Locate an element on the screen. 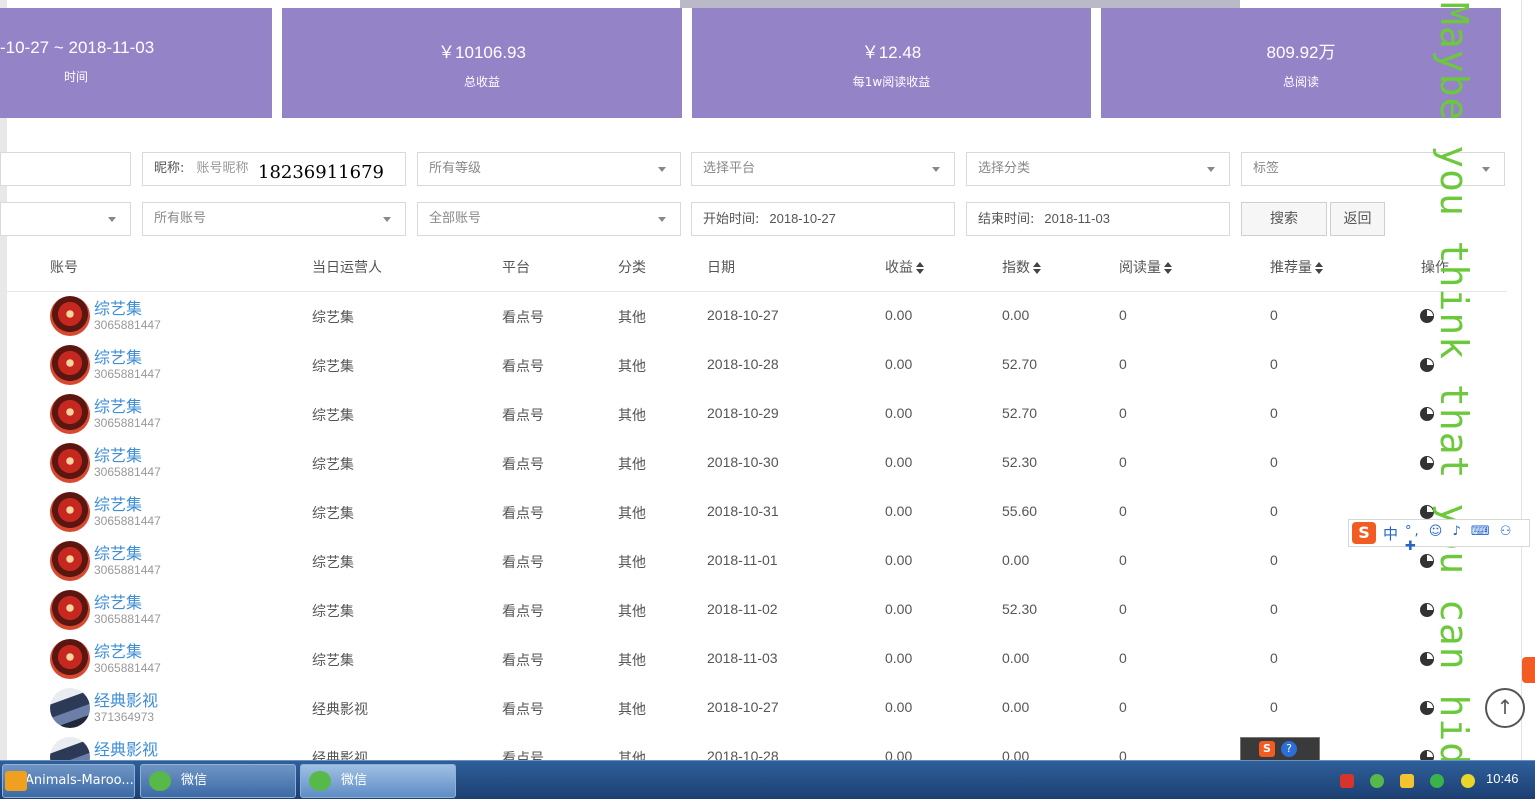  tray-app-icon is located at coordinates (1347, 780).